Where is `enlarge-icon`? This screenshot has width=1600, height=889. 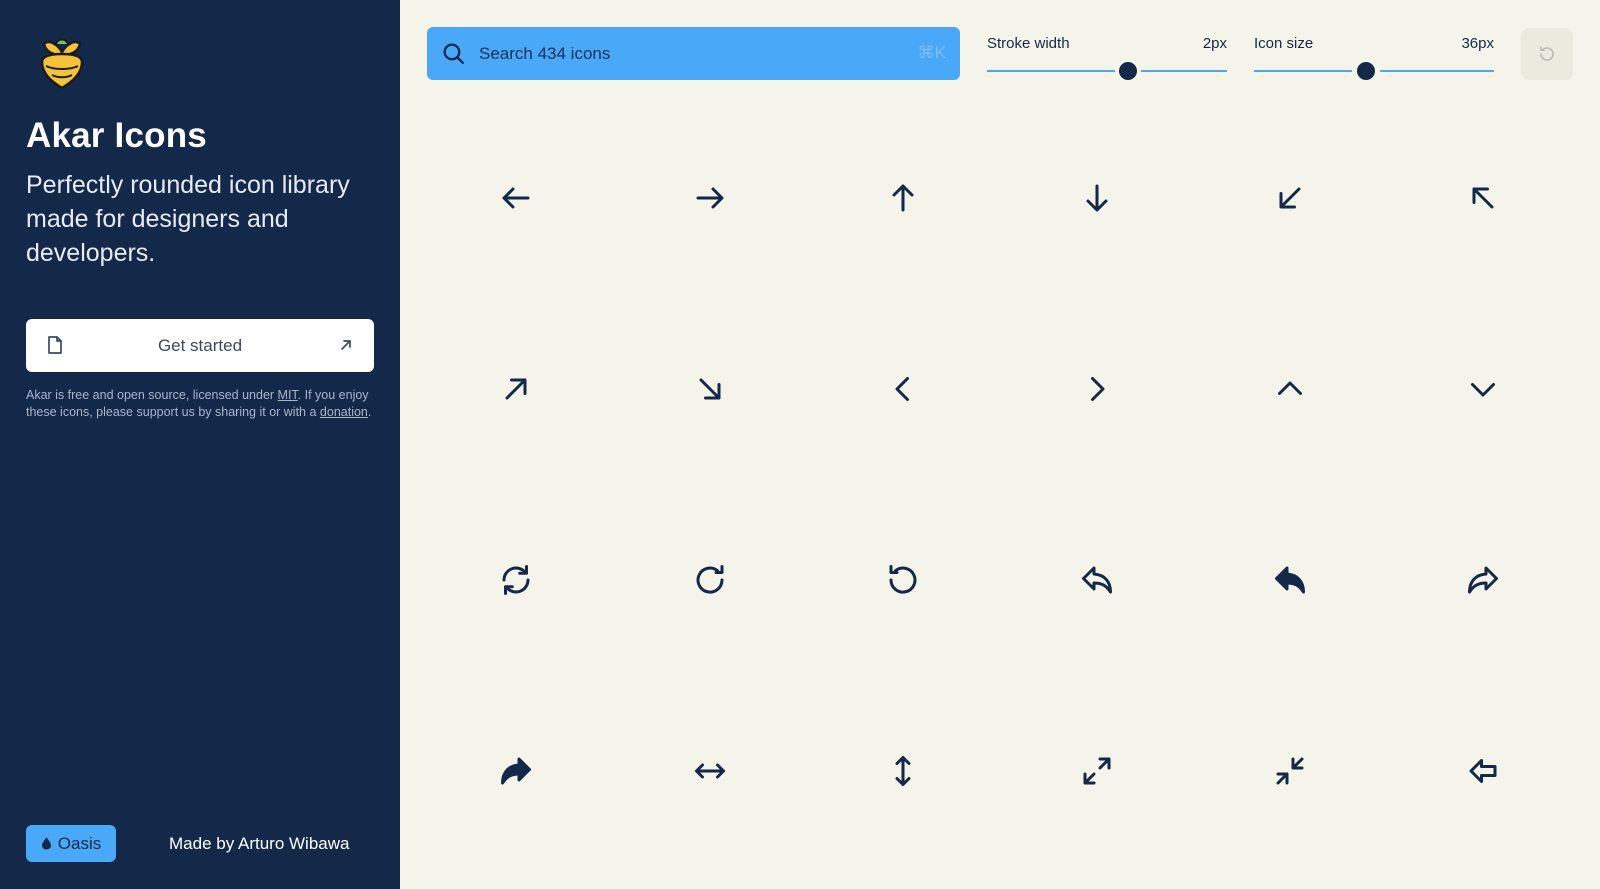 enlarge-icon is located at coordinates (1097, 771).